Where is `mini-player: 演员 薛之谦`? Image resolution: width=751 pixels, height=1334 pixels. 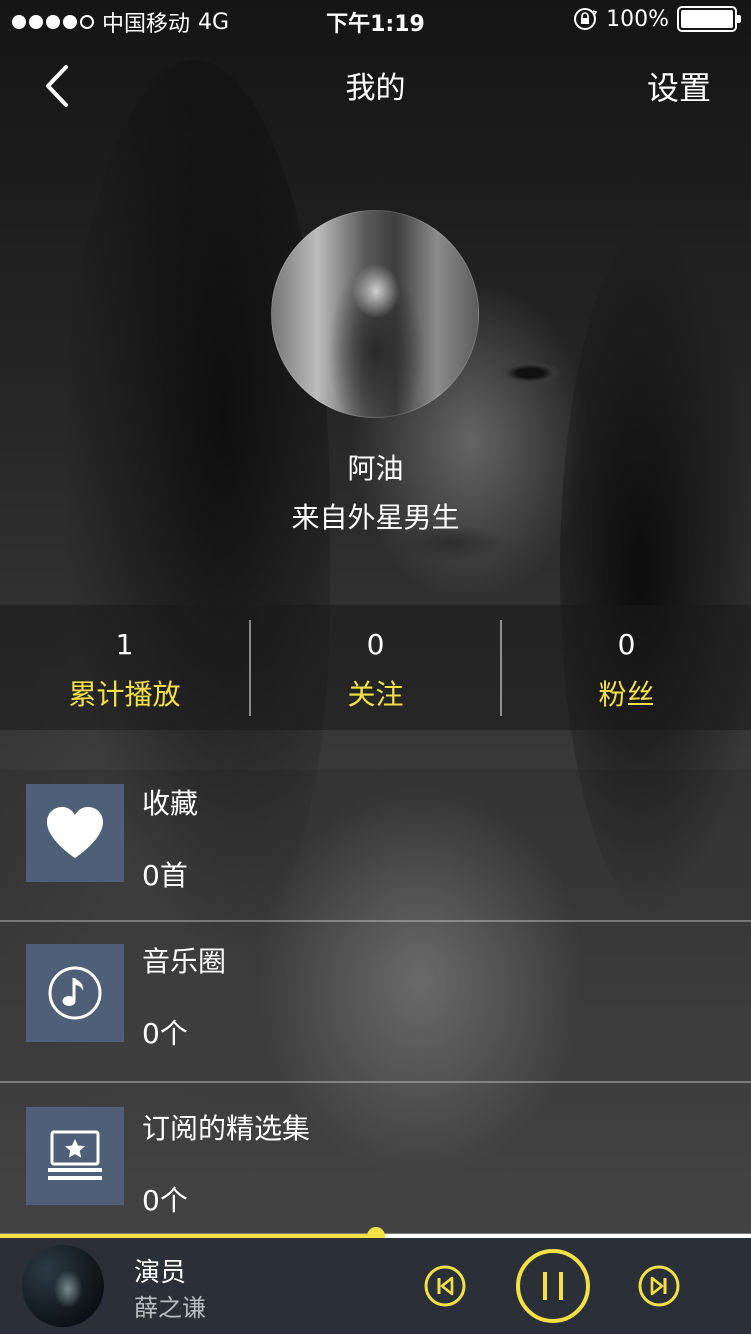
mini-player: 演员 薛之谦 is located at coordinates (375, 1286).